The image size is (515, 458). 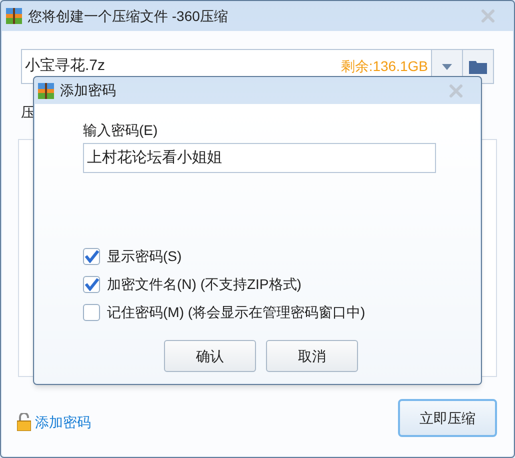 I want to click on folder-icon, so click(x=478, y=66).